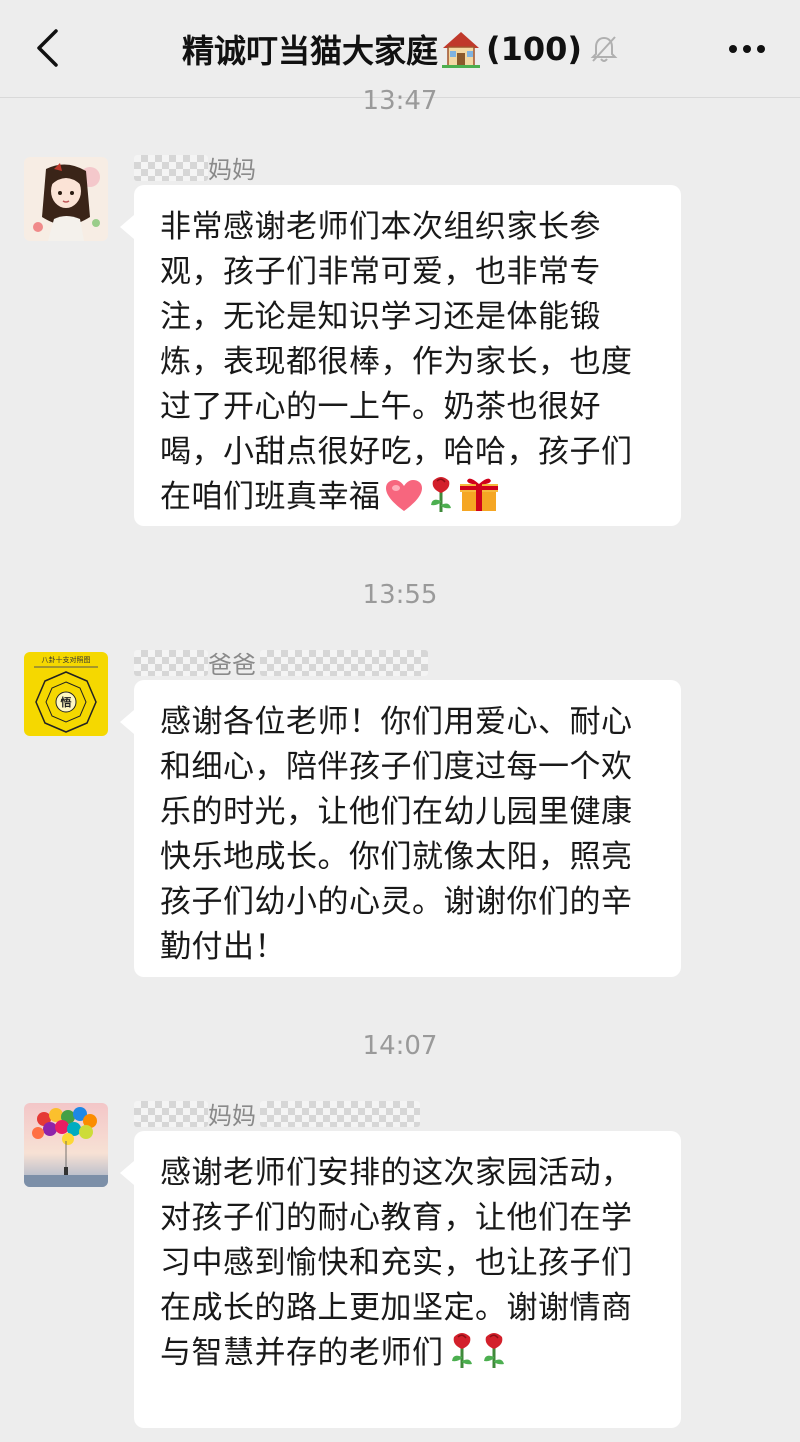 Image resolution: width=800 pixels, height=1442 pixels. I want to click on avatar-balloons-photo, so click(66, 1145).